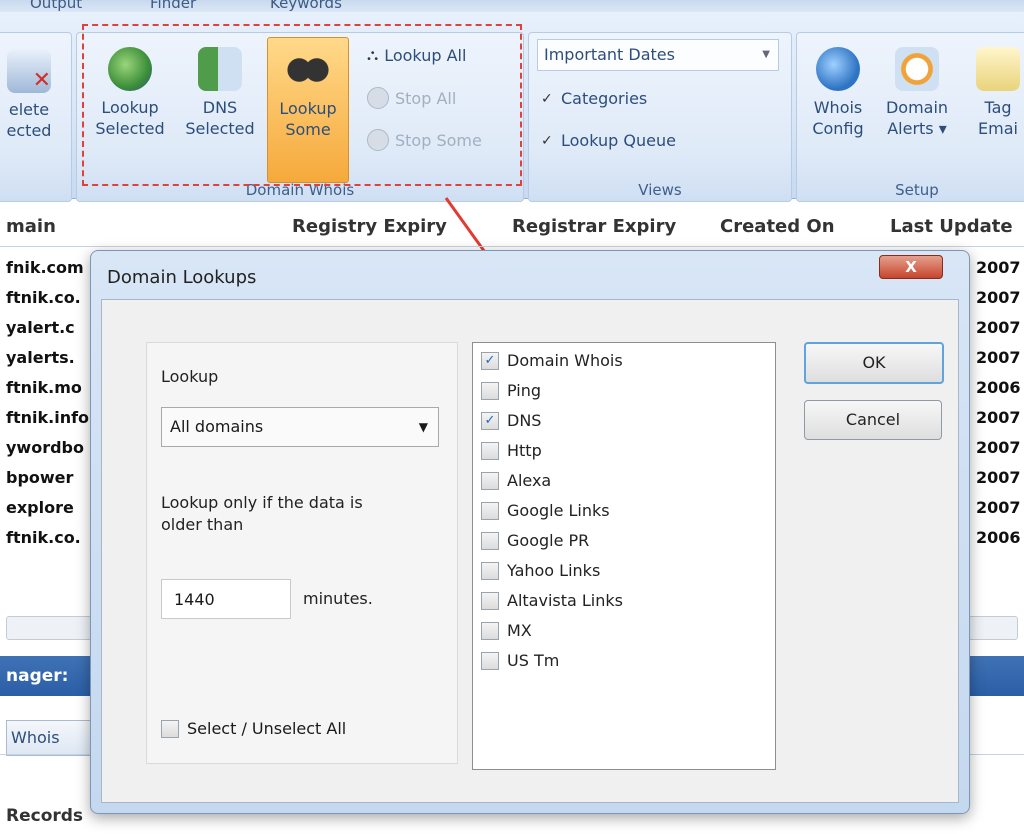 The height and width of the screenshot is (834, 1024). Describe the element at coordinates (535, 540) in the screenshot. I see `list-item: Google PR` at that location.